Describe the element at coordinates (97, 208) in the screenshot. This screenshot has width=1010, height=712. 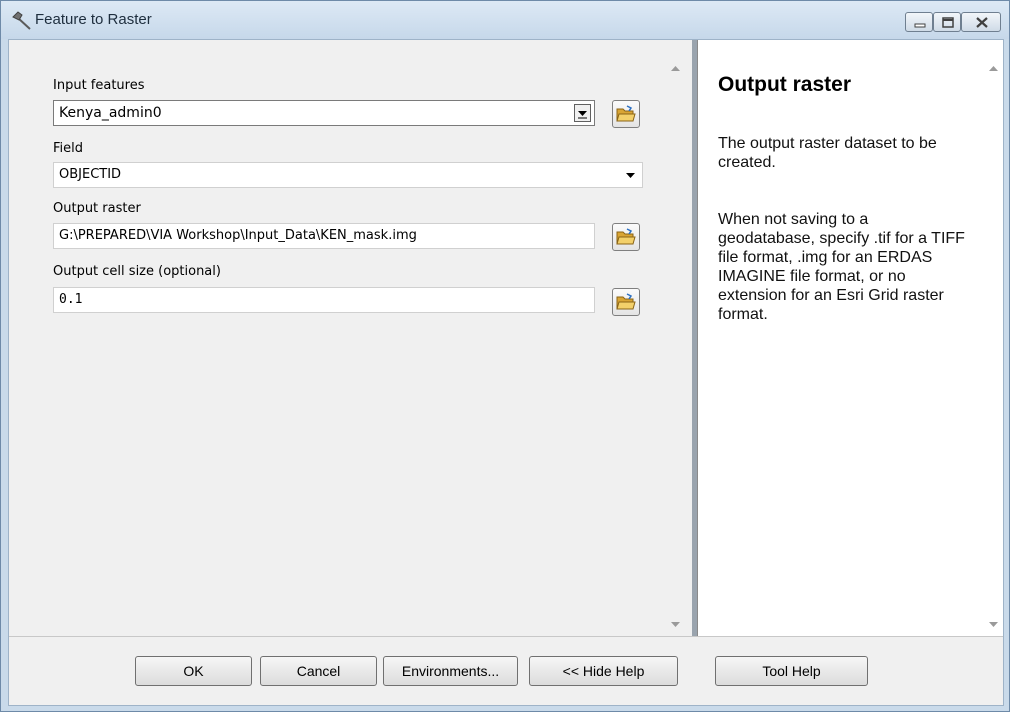
I see `output-raster-label: Output raster` at that location.